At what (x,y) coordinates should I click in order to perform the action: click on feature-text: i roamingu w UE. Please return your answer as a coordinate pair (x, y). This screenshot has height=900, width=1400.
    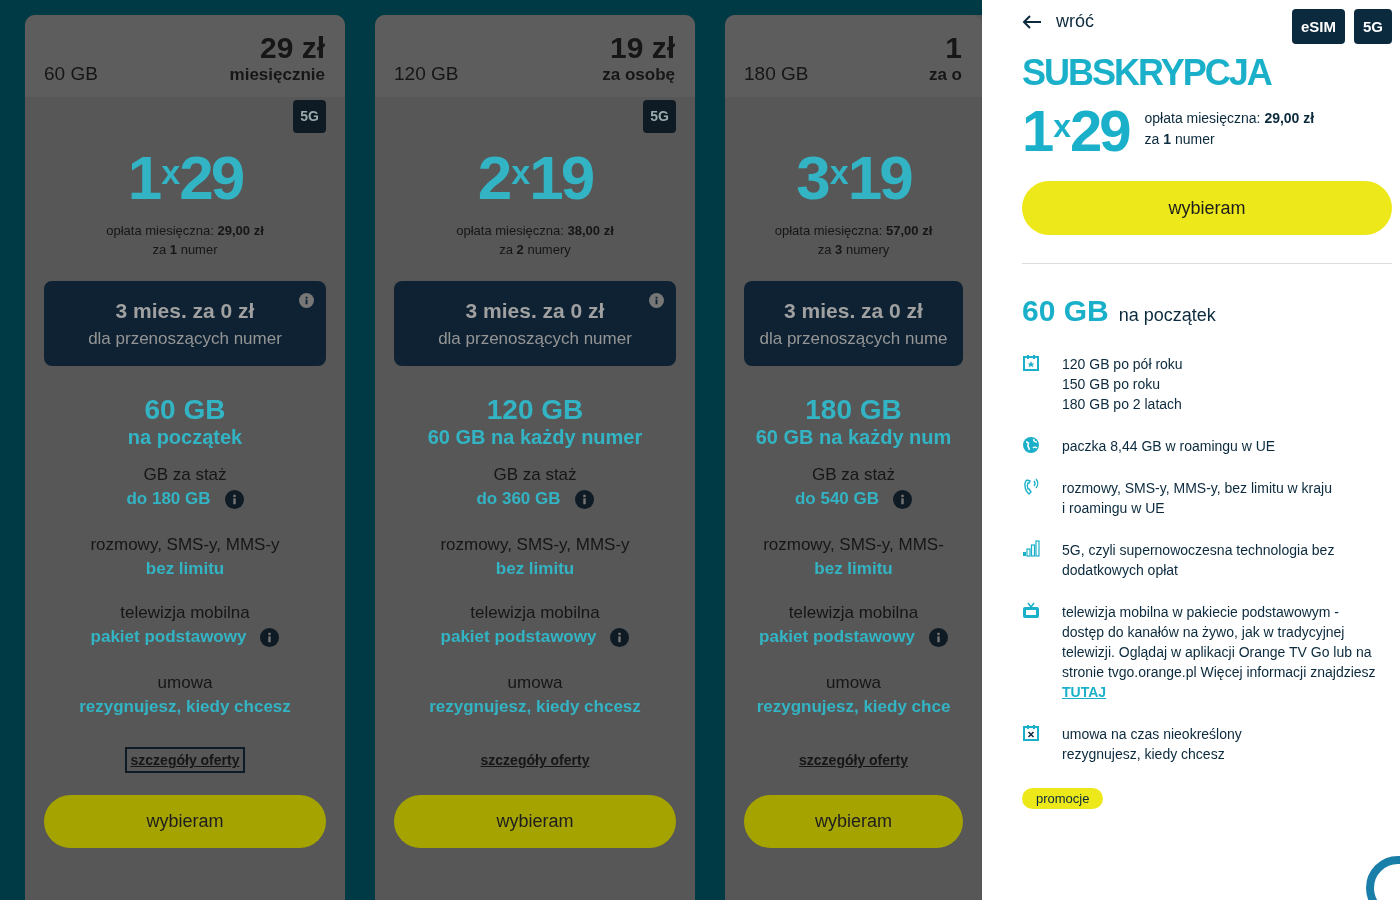
    Looking at the image, I should click on (1114, 509).